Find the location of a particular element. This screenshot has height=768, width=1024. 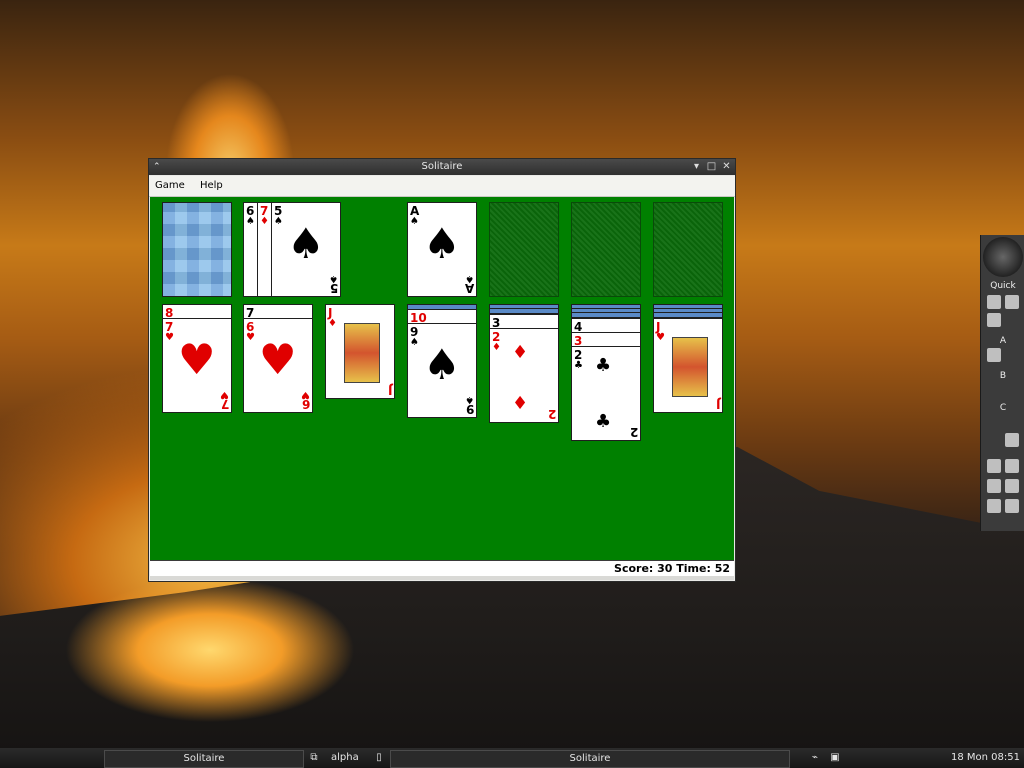

tableau-7-card-1: J ♥ J is located at coordinates (688, 365).